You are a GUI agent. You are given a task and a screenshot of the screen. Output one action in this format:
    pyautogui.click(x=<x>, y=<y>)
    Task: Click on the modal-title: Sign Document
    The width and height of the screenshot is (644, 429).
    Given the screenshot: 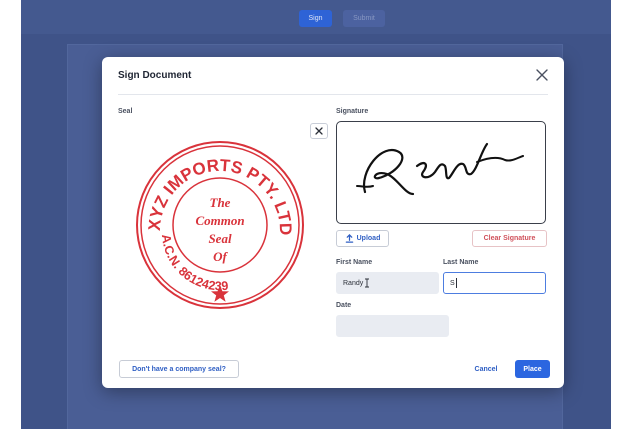 What is the action you would take?
    pyautogui.click(x=155, y=75)
    